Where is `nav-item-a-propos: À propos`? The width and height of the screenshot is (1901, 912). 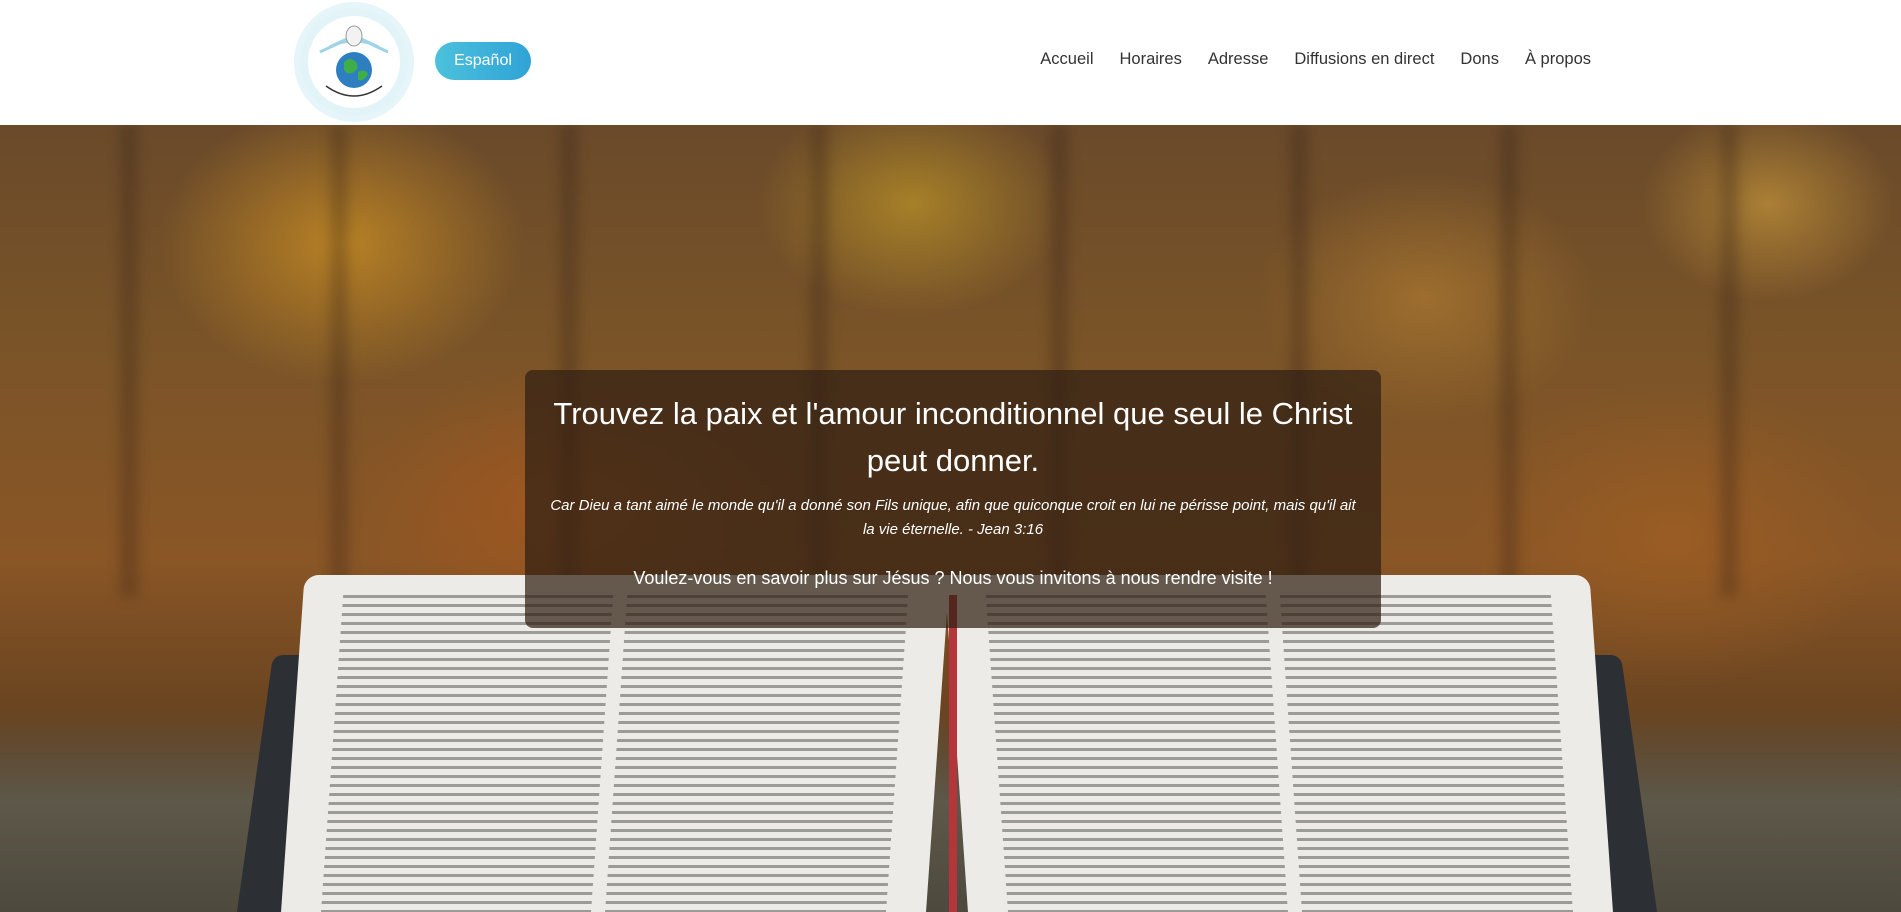
nav-item-a-propos: À propos is located at coordinates (1558, 59).